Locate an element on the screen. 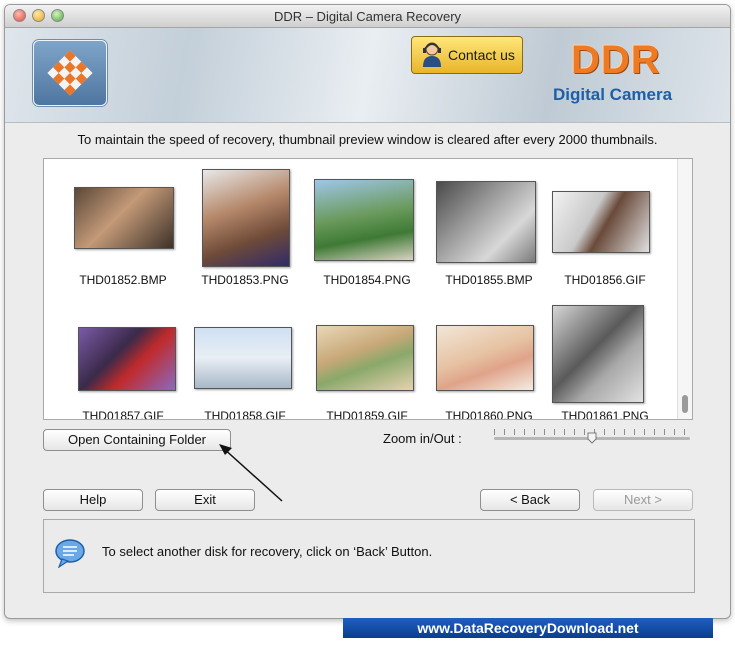 The image size is (735, 648). next-button: Next > is located at coordinates (643, 500).